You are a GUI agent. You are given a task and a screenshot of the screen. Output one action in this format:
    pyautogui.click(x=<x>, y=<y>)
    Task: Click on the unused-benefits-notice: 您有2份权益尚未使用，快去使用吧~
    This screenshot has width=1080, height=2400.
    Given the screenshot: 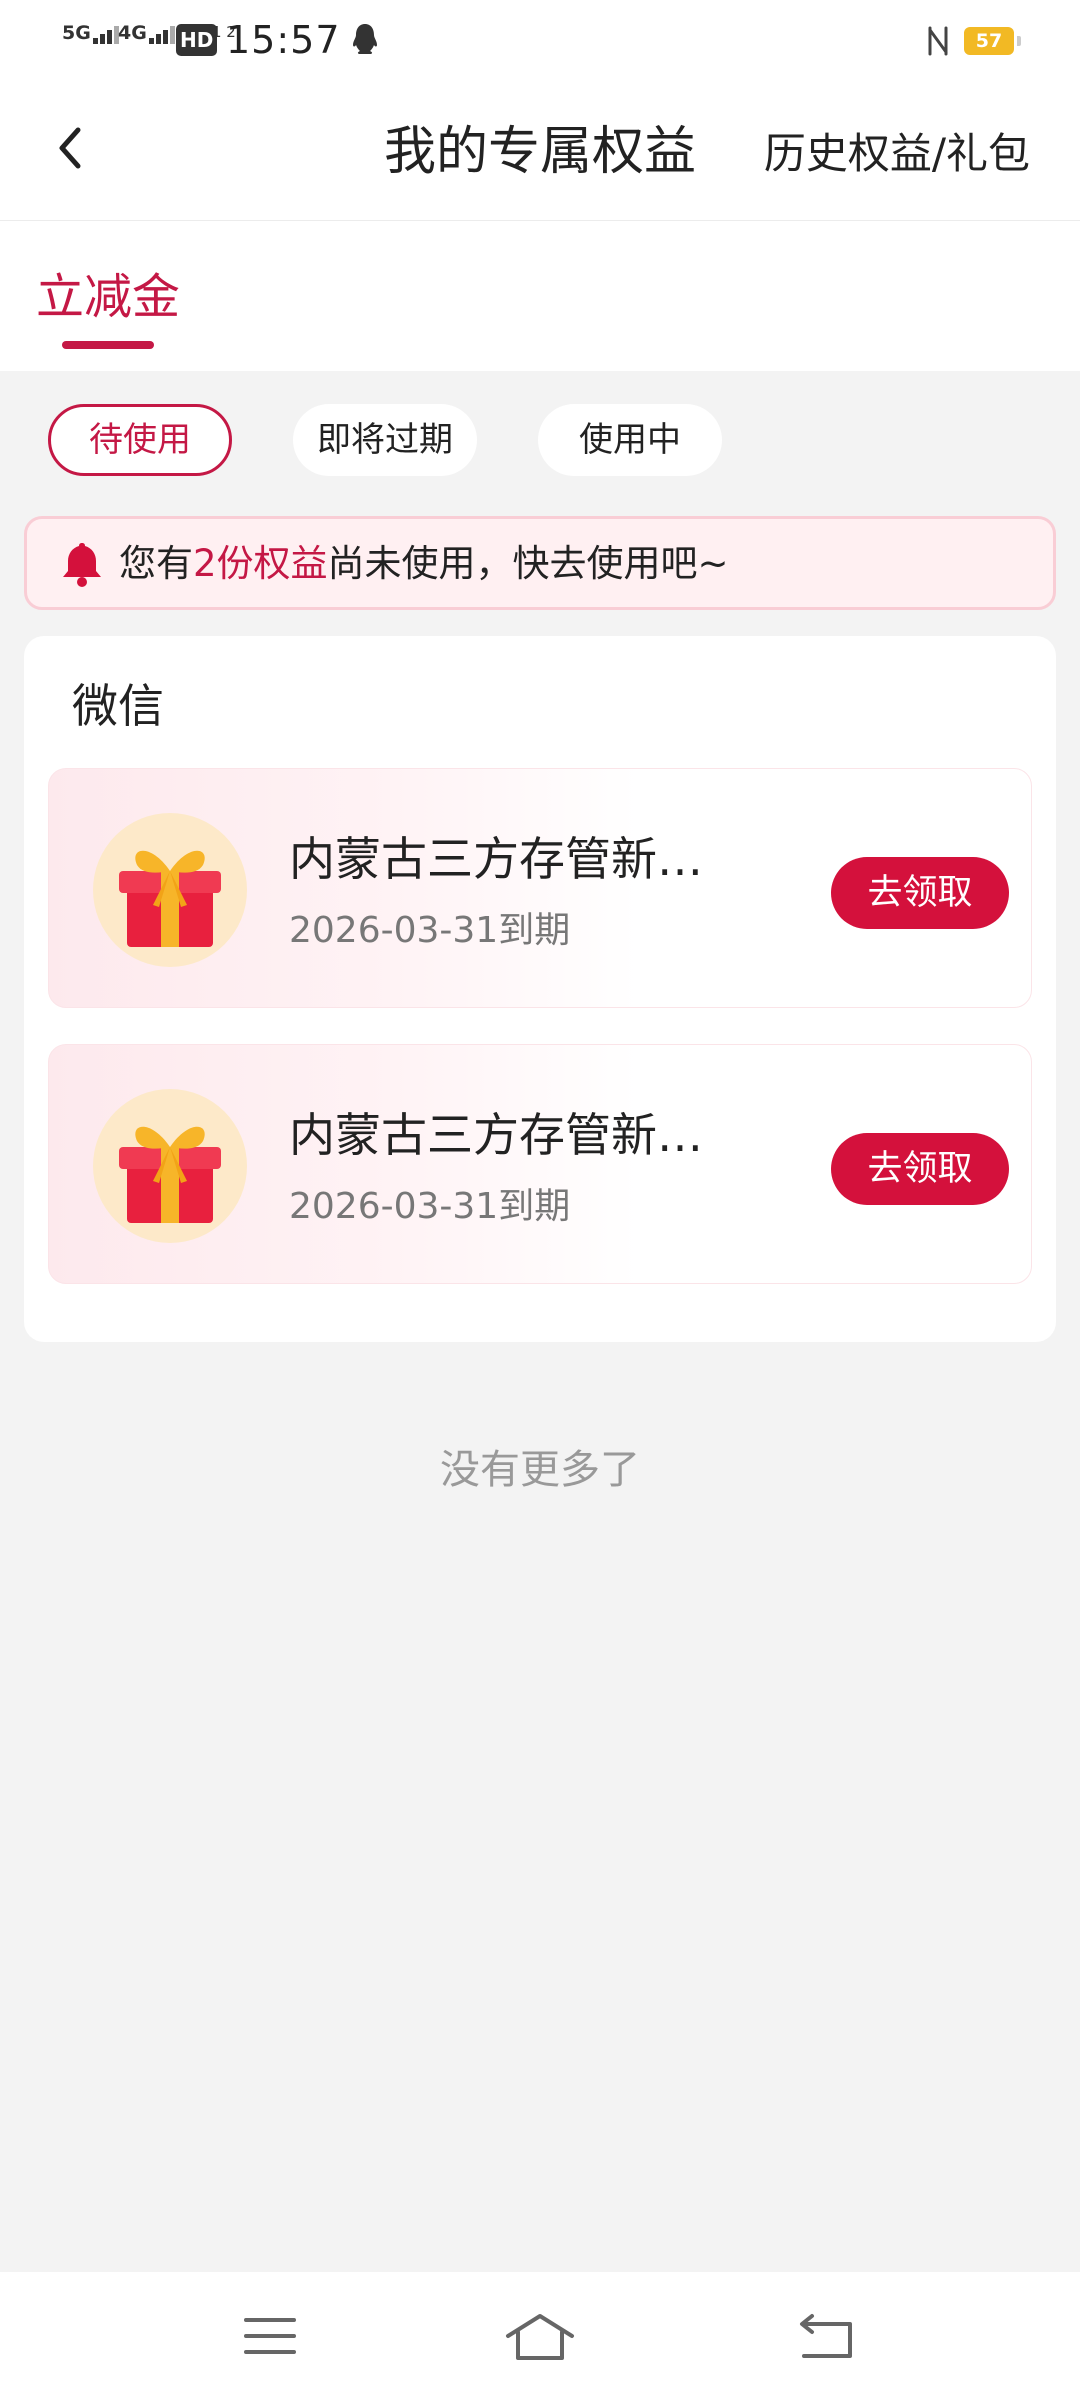 What is the action you would take?
    pyautogui.click(x=540, y=563)
    